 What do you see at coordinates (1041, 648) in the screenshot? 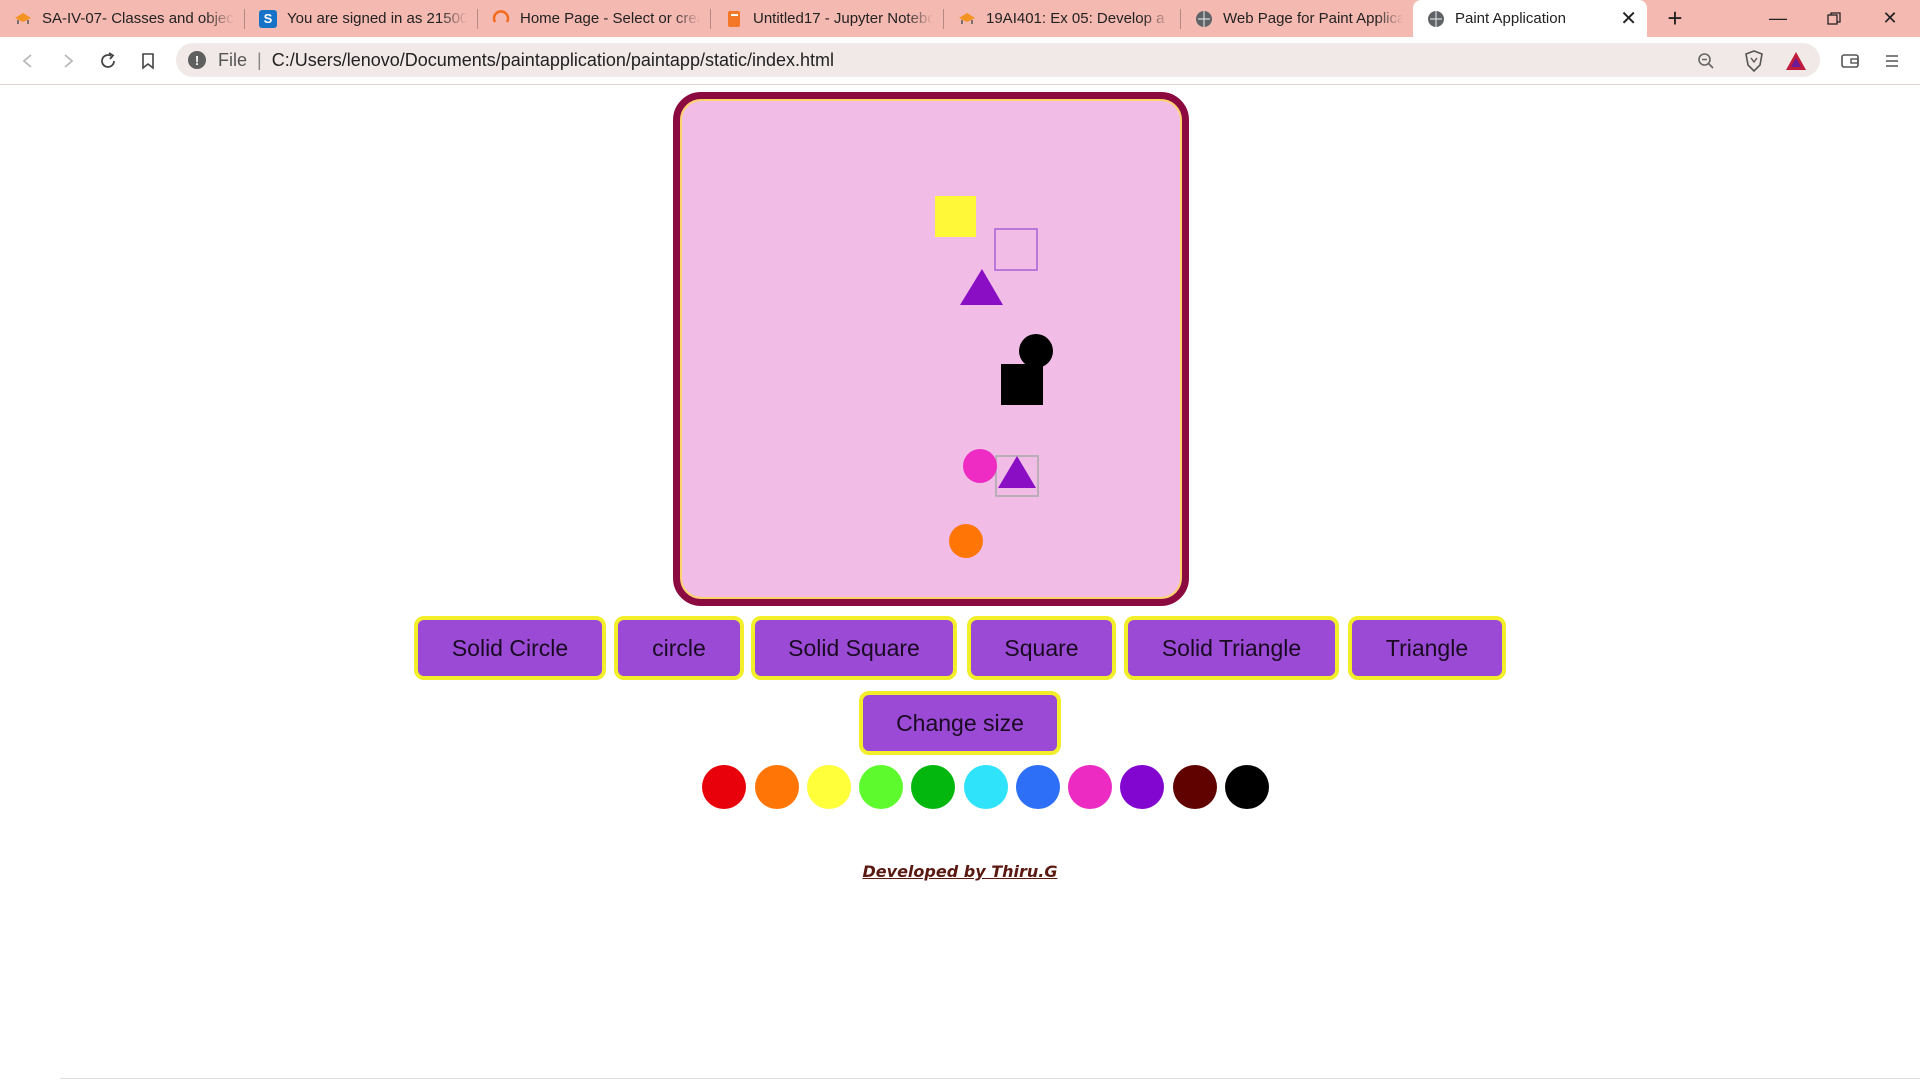
I see `square-button: Square` at bounding box center [1041, 648].